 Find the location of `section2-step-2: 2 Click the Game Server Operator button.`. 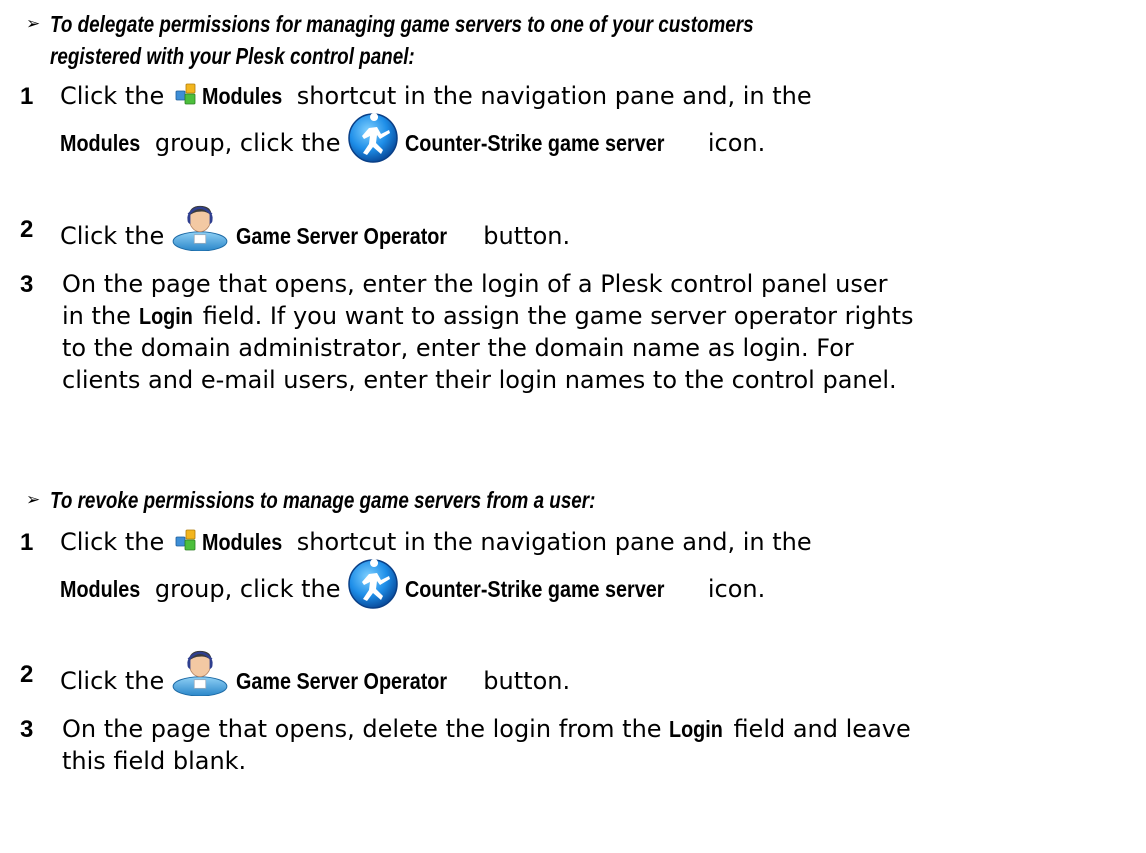

section2-step-2: 2 Click the Game Server Operator button. is located at coordinates (580, 677).